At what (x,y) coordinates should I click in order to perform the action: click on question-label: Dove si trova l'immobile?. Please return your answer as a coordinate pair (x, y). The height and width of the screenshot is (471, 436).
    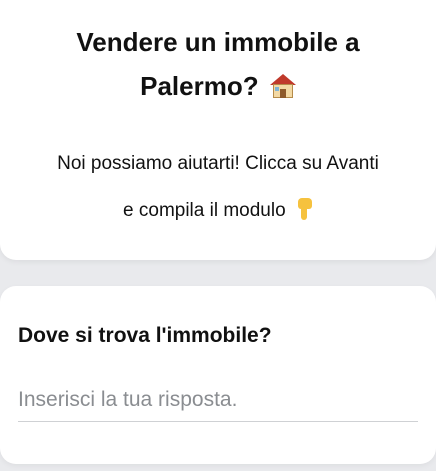
    Looking at the image, I should click on (145, 335).